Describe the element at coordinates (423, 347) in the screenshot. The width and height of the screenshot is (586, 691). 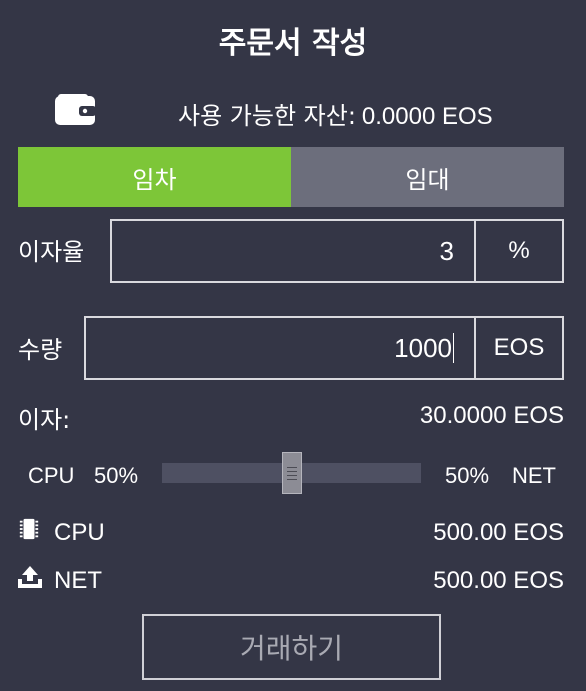
I see `quantity-input-value: 1000` at that location.